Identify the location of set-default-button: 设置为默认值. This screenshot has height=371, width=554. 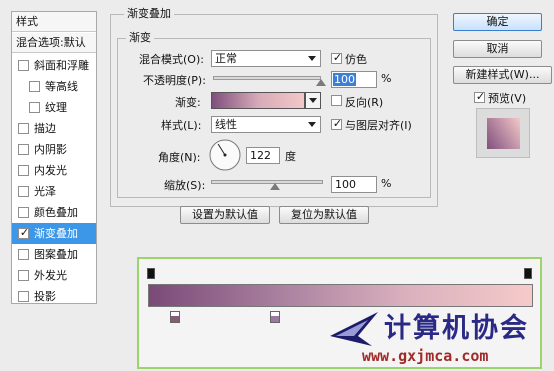
(225, 215).